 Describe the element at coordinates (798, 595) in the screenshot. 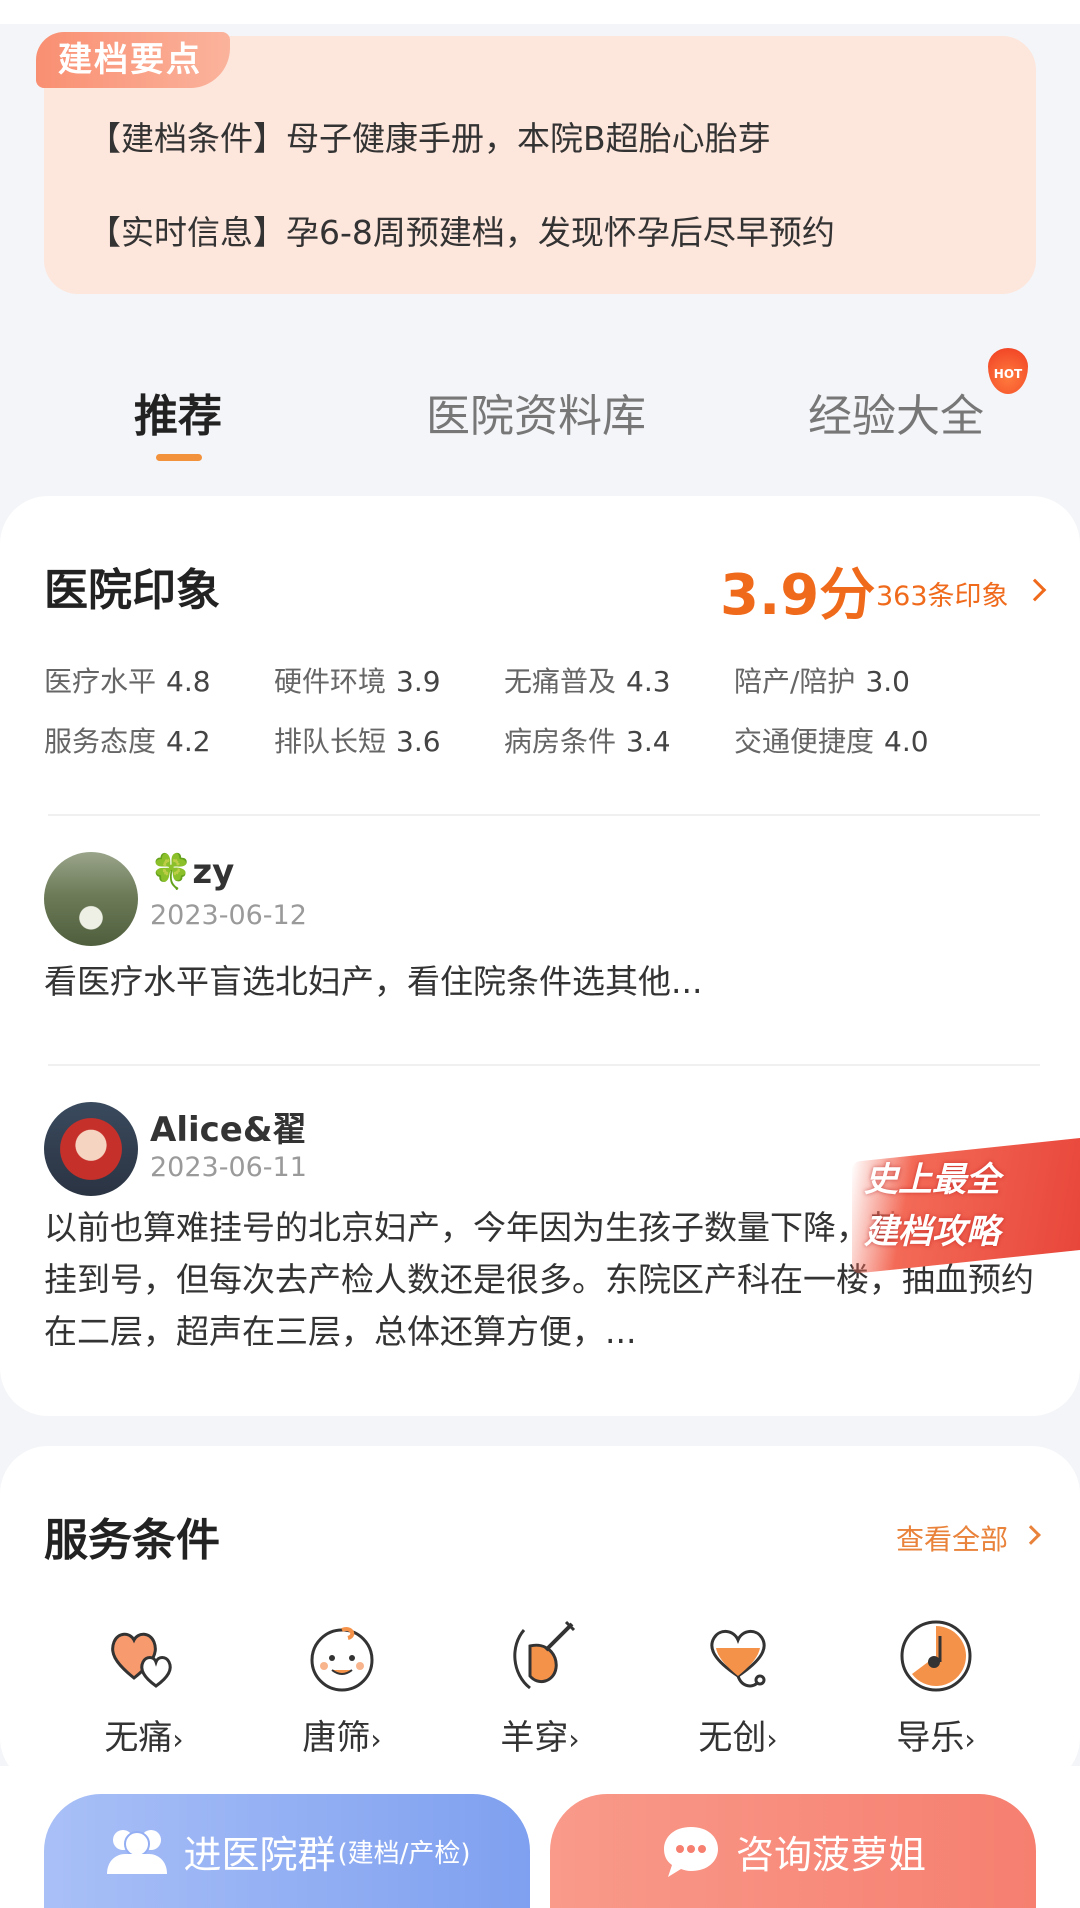

I see `impression-score: 3.9分` at that location.